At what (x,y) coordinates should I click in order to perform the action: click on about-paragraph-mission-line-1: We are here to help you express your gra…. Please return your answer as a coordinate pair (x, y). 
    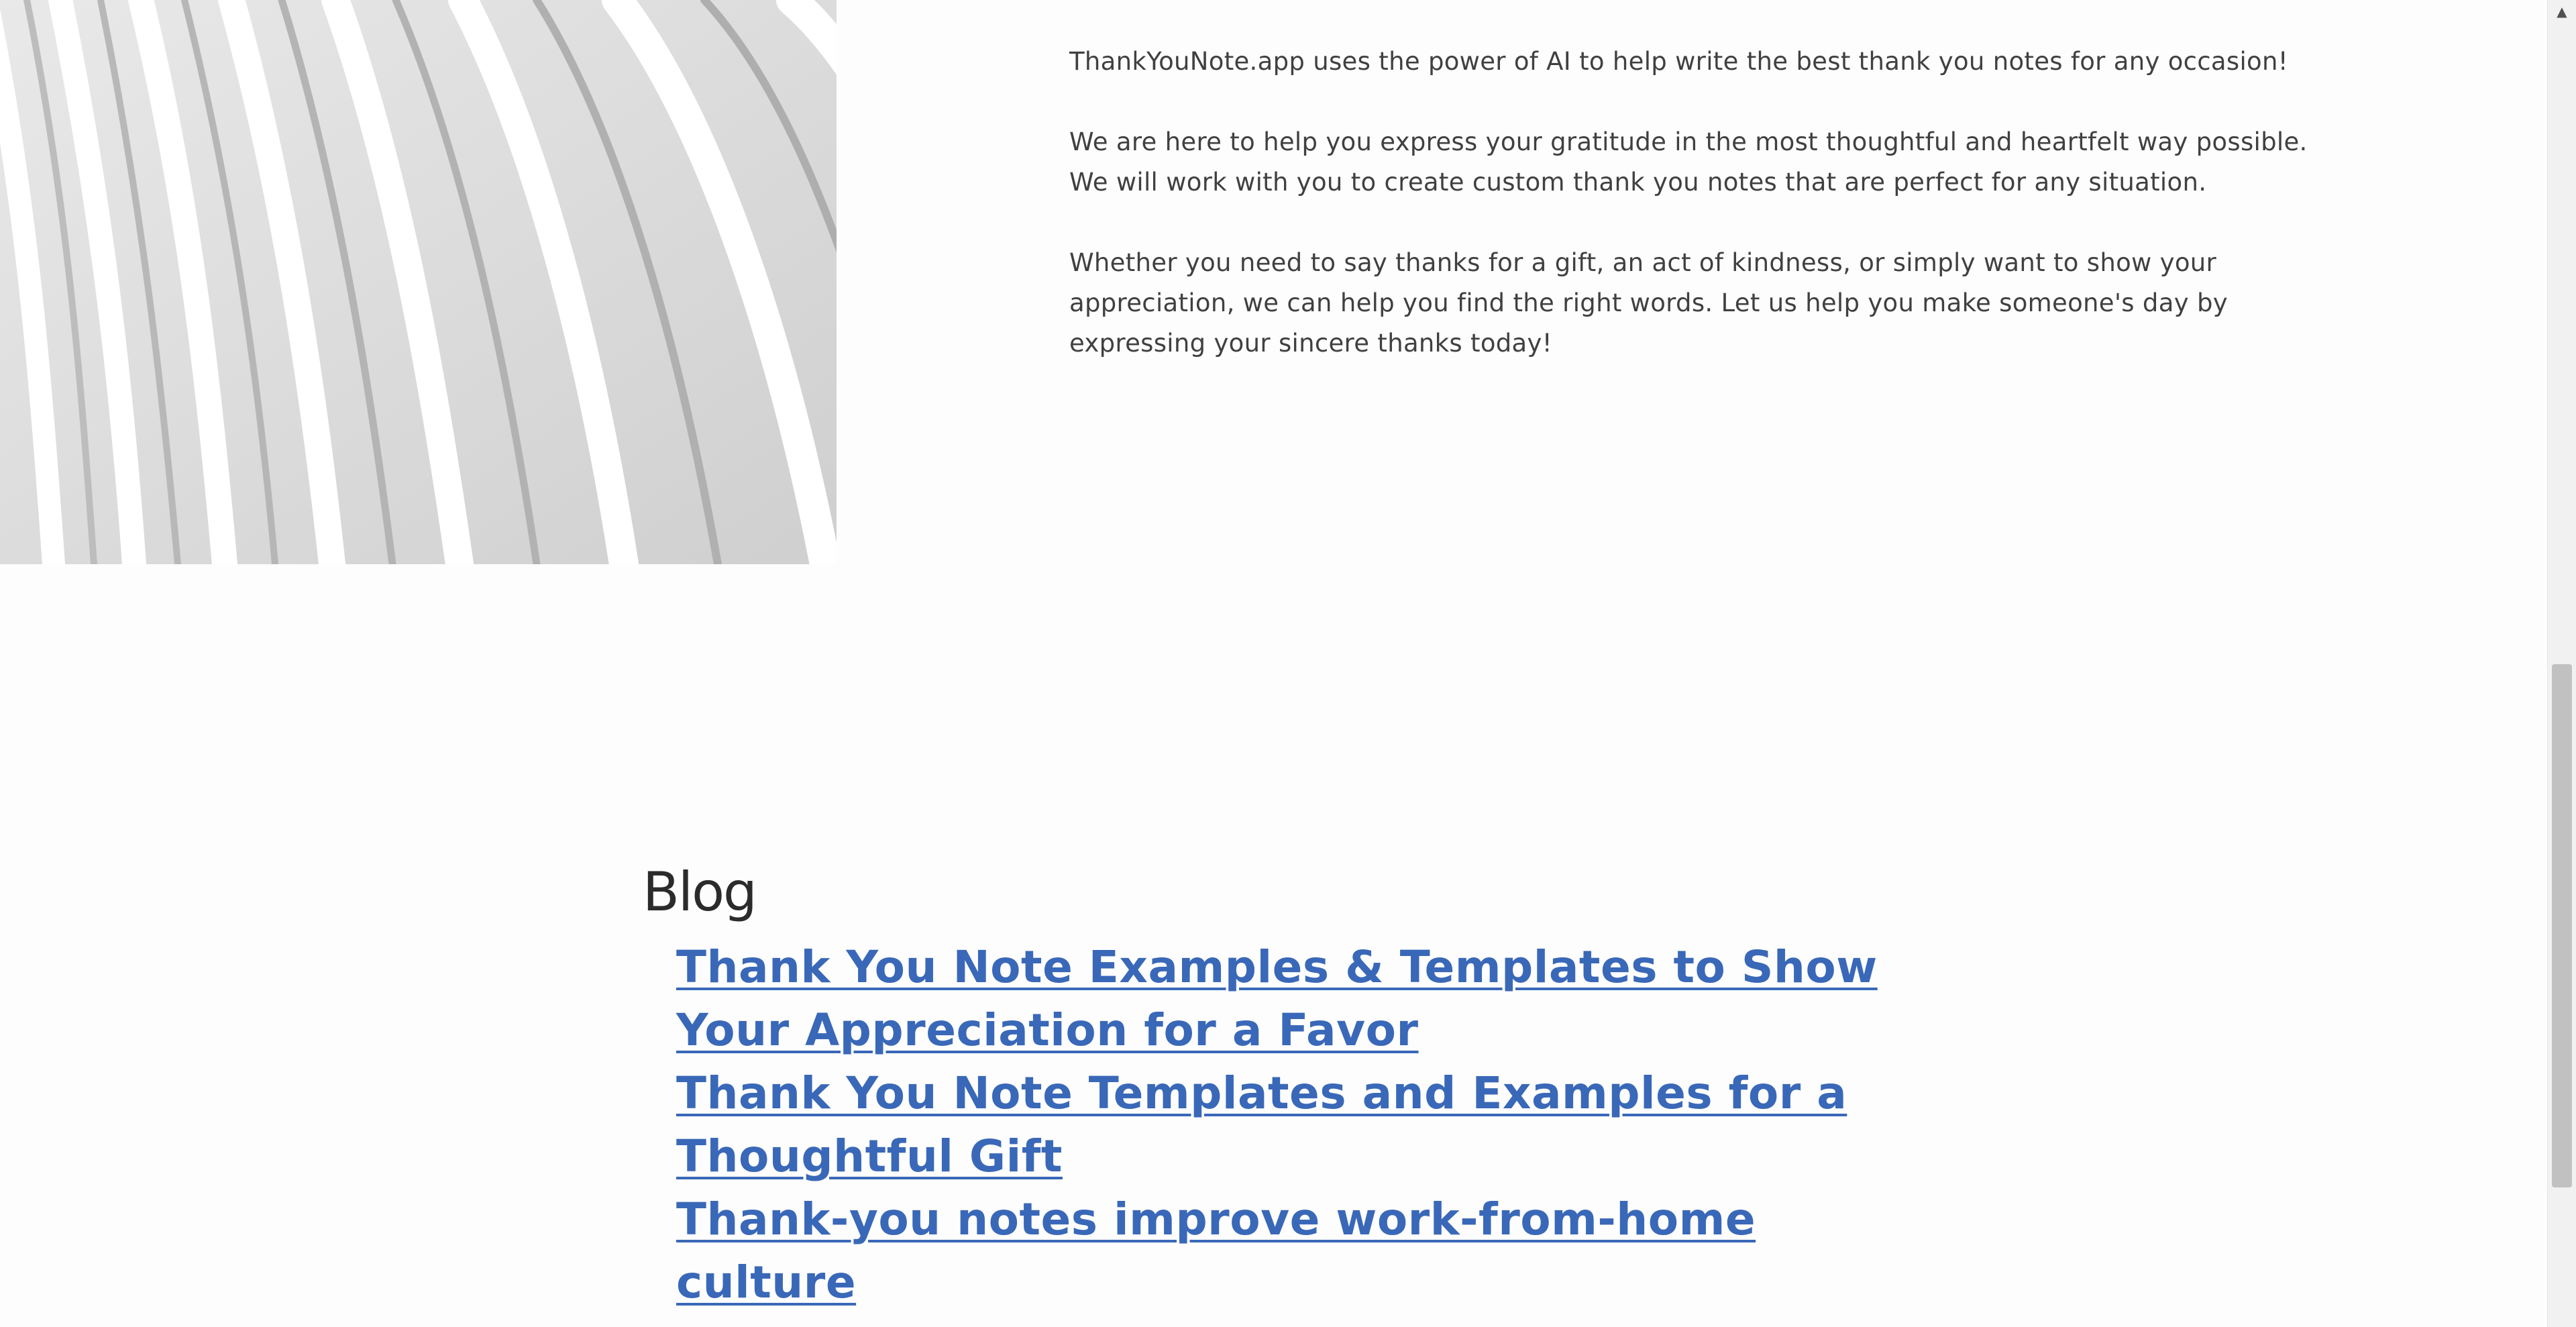
    Looking at the image, I should click on (1688, 141).